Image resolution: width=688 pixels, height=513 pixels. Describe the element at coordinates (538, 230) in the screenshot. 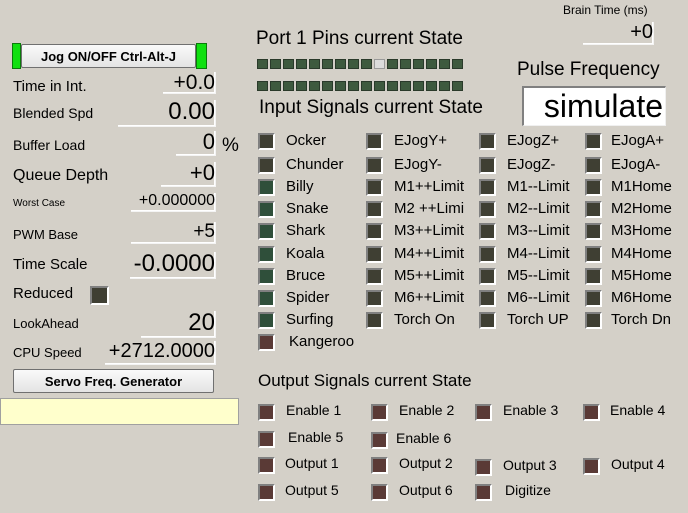

I see `input-label-col3-5: M3--Limit` at that location.